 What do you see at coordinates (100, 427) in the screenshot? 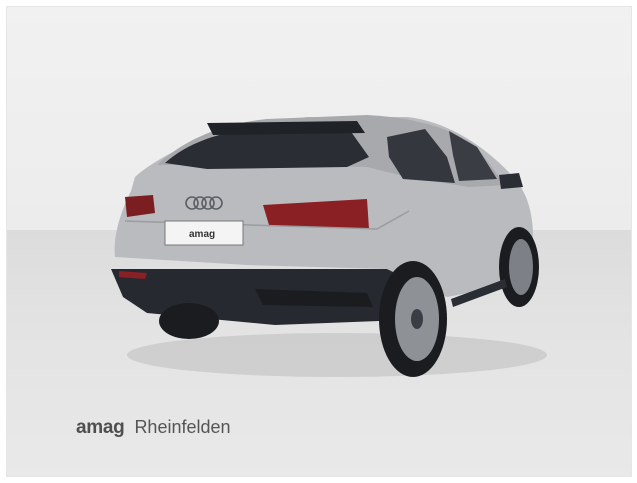
I see `dealer-brand-logo: amag` at bounding box center [100, 427].